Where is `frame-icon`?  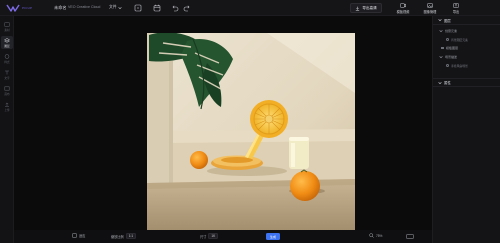 frame-icon is located at coordinates (138, 8).